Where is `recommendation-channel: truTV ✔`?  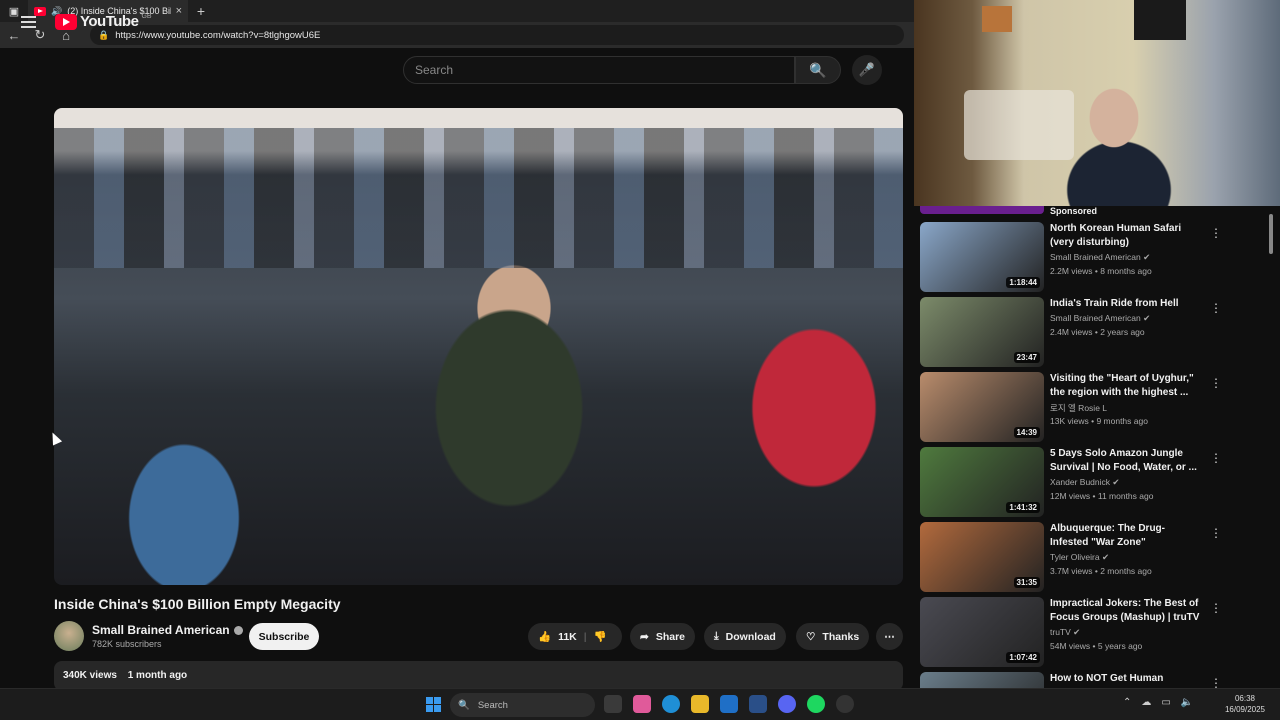 recommendation-channel: truTV ✔ is located at coordinates (1065, 632).